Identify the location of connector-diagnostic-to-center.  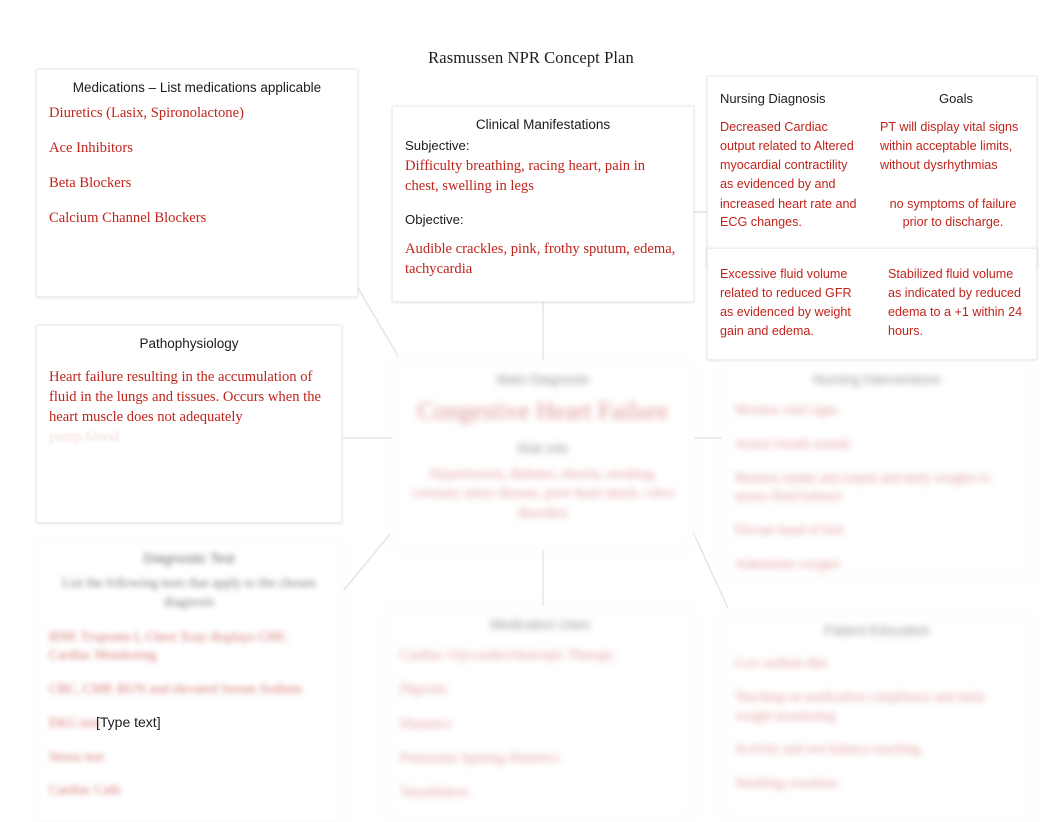
(367, 562).